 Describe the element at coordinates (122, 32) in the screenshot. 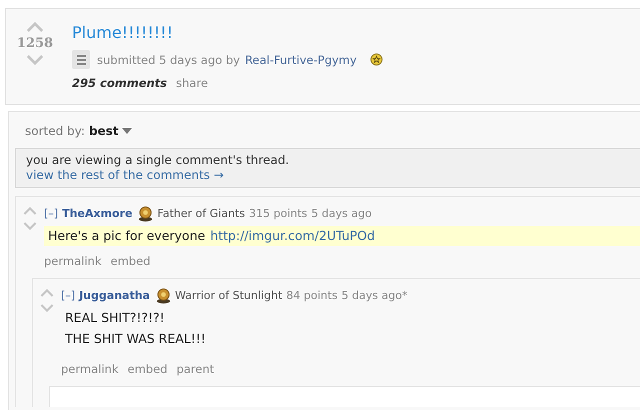

I see `post-title: Plume!!!!!!!!` at that location.